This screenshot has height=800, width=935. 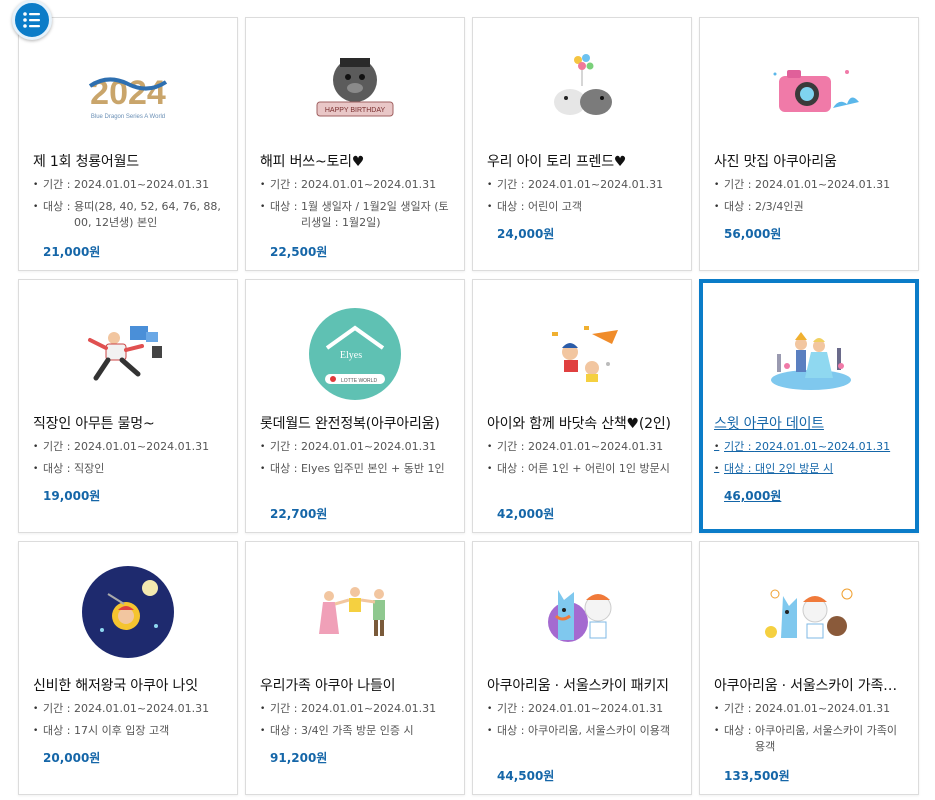 What do you see at coordinates (578, 686) in the screenshot?
I see `product-title: 아쿠아리움 · 서울스카이 패키지` at bounding box center [578, 686].